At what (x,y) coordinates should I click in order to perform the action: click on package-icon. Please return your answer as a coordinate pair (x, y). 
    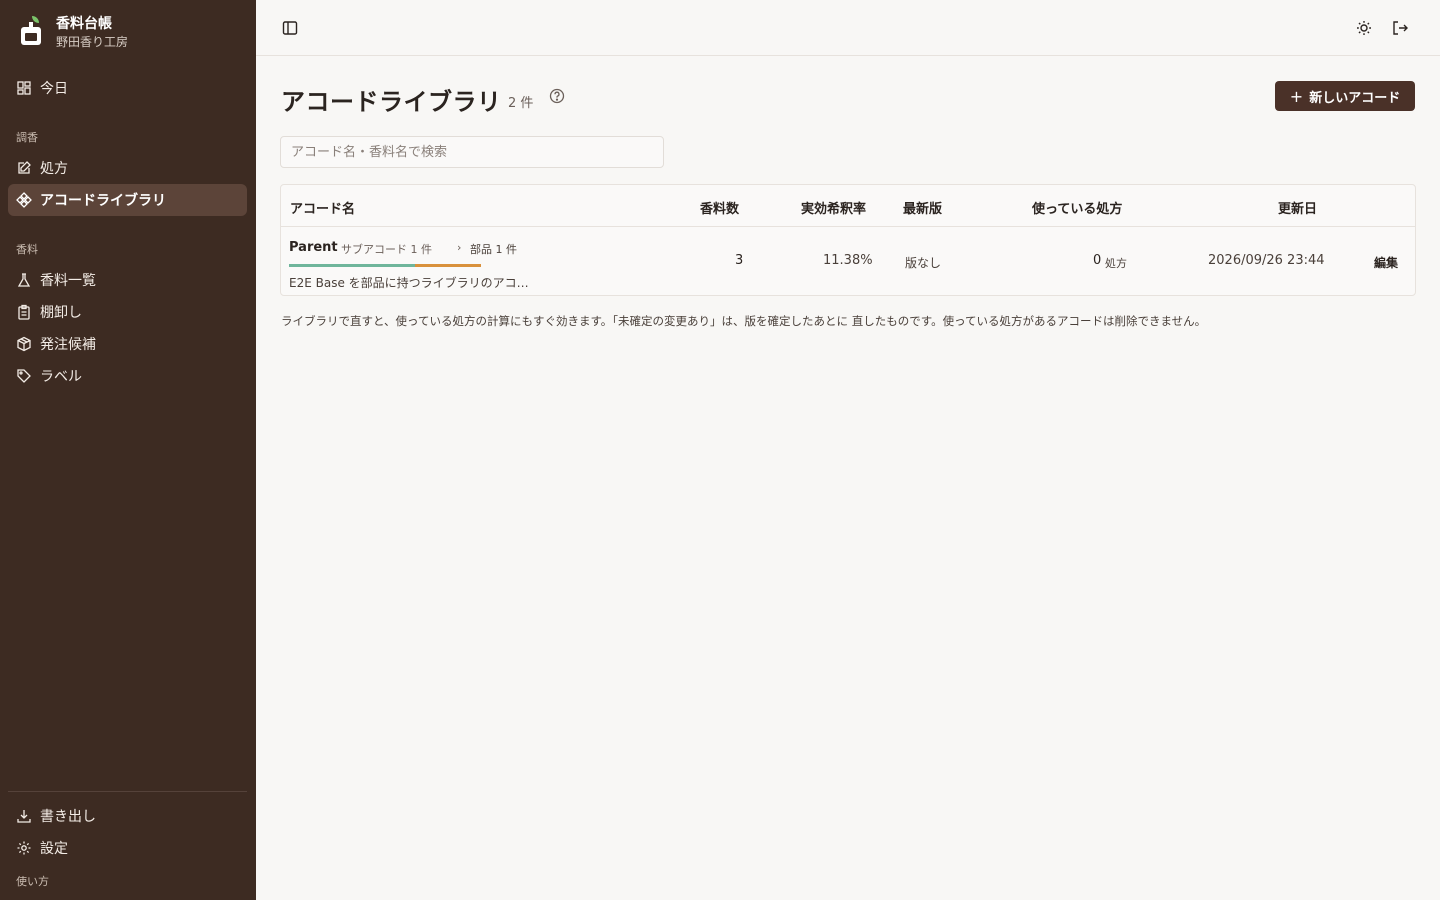
    Looking at the image, I should click on (24, 344).